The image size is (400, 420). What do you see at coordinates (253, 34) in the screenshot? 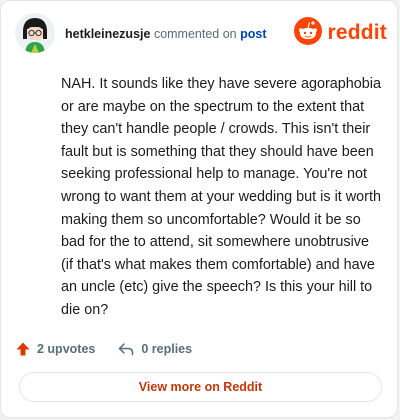
I see `post-link: post` at bounding box center [253, 34].